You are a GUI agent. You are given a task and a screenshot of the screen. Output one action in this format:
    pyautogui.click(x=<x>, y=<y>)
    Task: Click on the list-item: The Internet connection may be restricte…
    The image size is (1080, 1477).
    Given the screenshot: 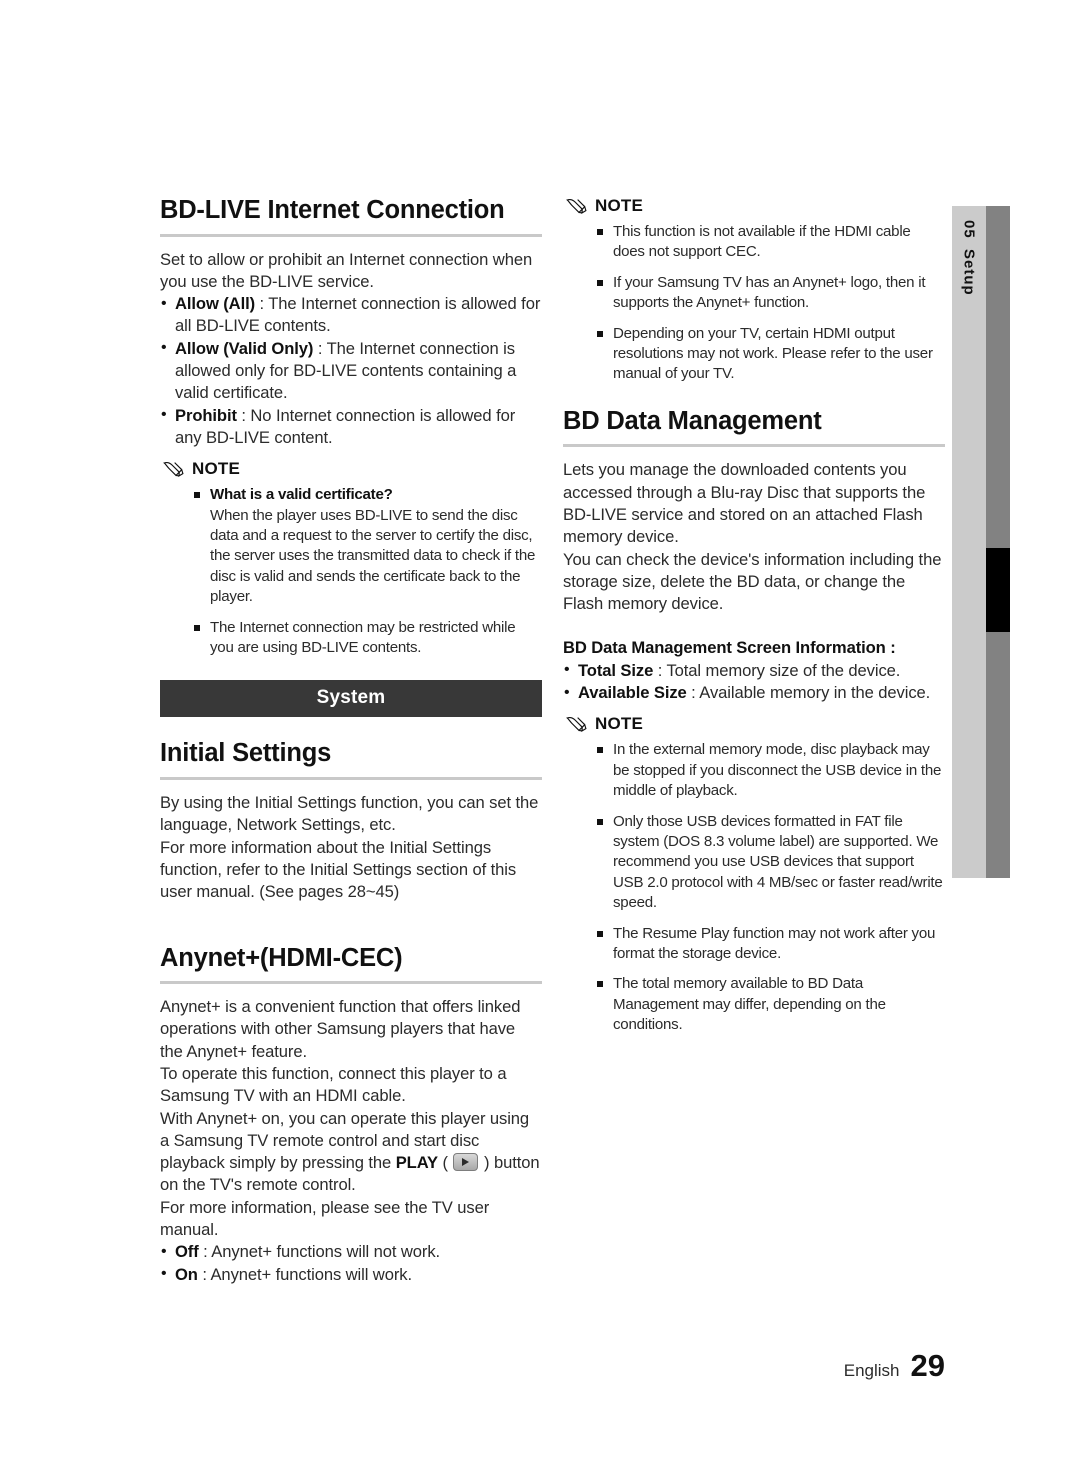 What is the action you would take?
    pyautogui.click(x=367, y=638)
    